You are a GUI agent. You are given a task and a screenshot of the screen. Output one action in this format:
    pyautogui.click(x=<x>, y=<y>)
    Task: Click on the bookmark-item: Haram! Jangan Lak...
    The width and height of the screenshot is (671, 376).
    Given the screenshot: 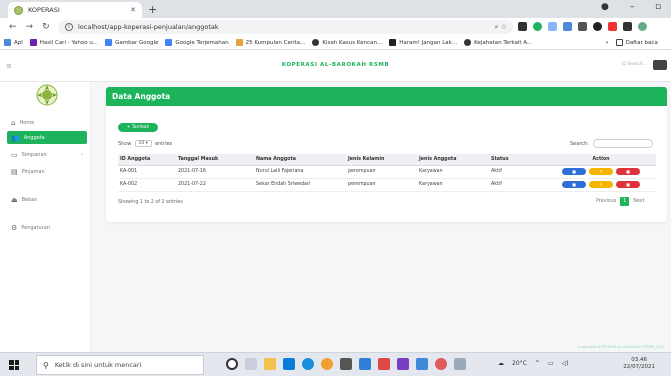 What is the action you would take?
    pyautogui.click(x=423, y=42)
    